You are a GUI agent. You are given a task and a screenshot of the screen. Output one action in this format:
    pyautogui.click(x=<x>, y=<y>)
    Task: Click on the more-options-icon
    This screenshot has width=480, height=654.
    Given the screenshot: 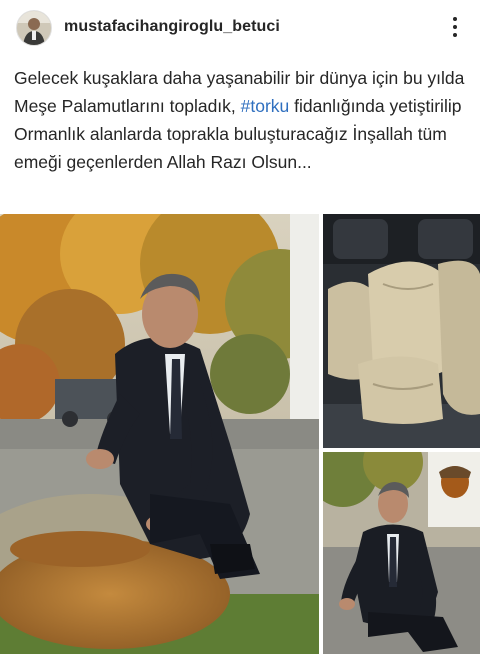 What is the action you would take?
    pyautogui.click(x=455, y=27)
    